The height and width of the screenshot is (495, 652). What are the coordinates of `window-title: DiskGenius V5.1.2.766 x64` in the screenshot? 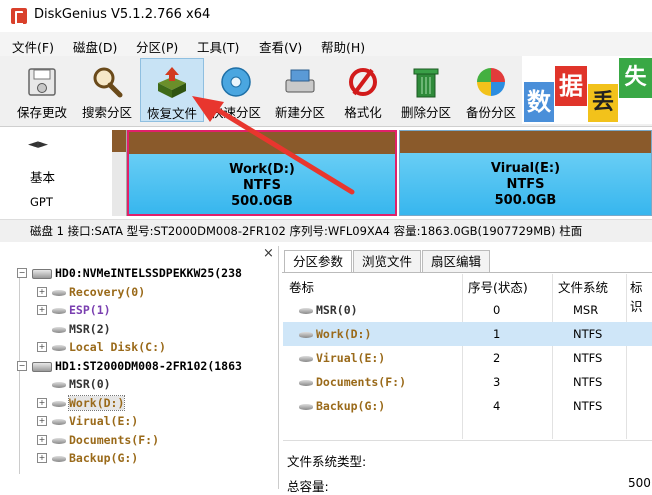 It's located at (122, 14).